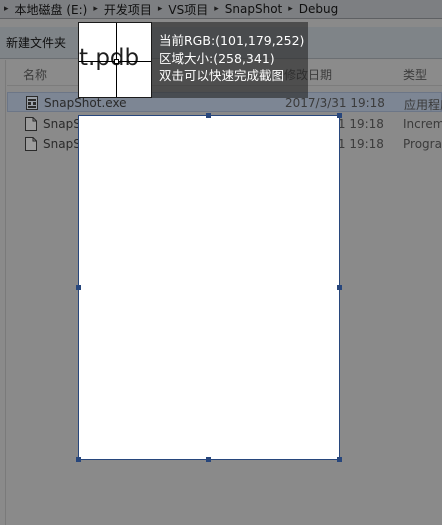 The image size is (442, 525). What do you see at coordinates (78, 287) in the screenshot?
I see `resize-handle-left` at bounding box center [78, 287].